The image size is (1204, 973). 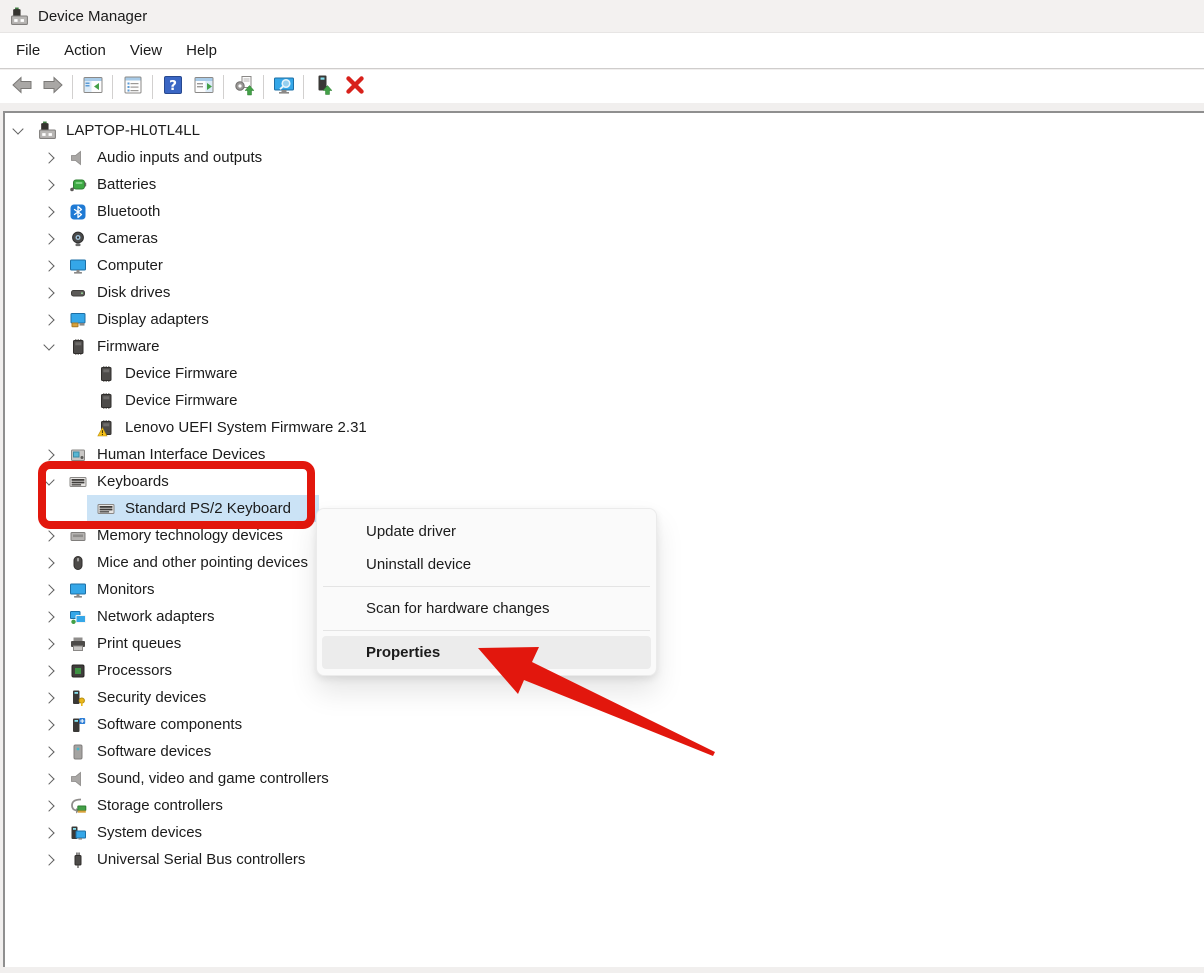 What do you see at coordinates (604, 454) in the screenshot?
I see `tree-item-human-interface-devices: Human Interface Devices` at bounding box center [604, 454].